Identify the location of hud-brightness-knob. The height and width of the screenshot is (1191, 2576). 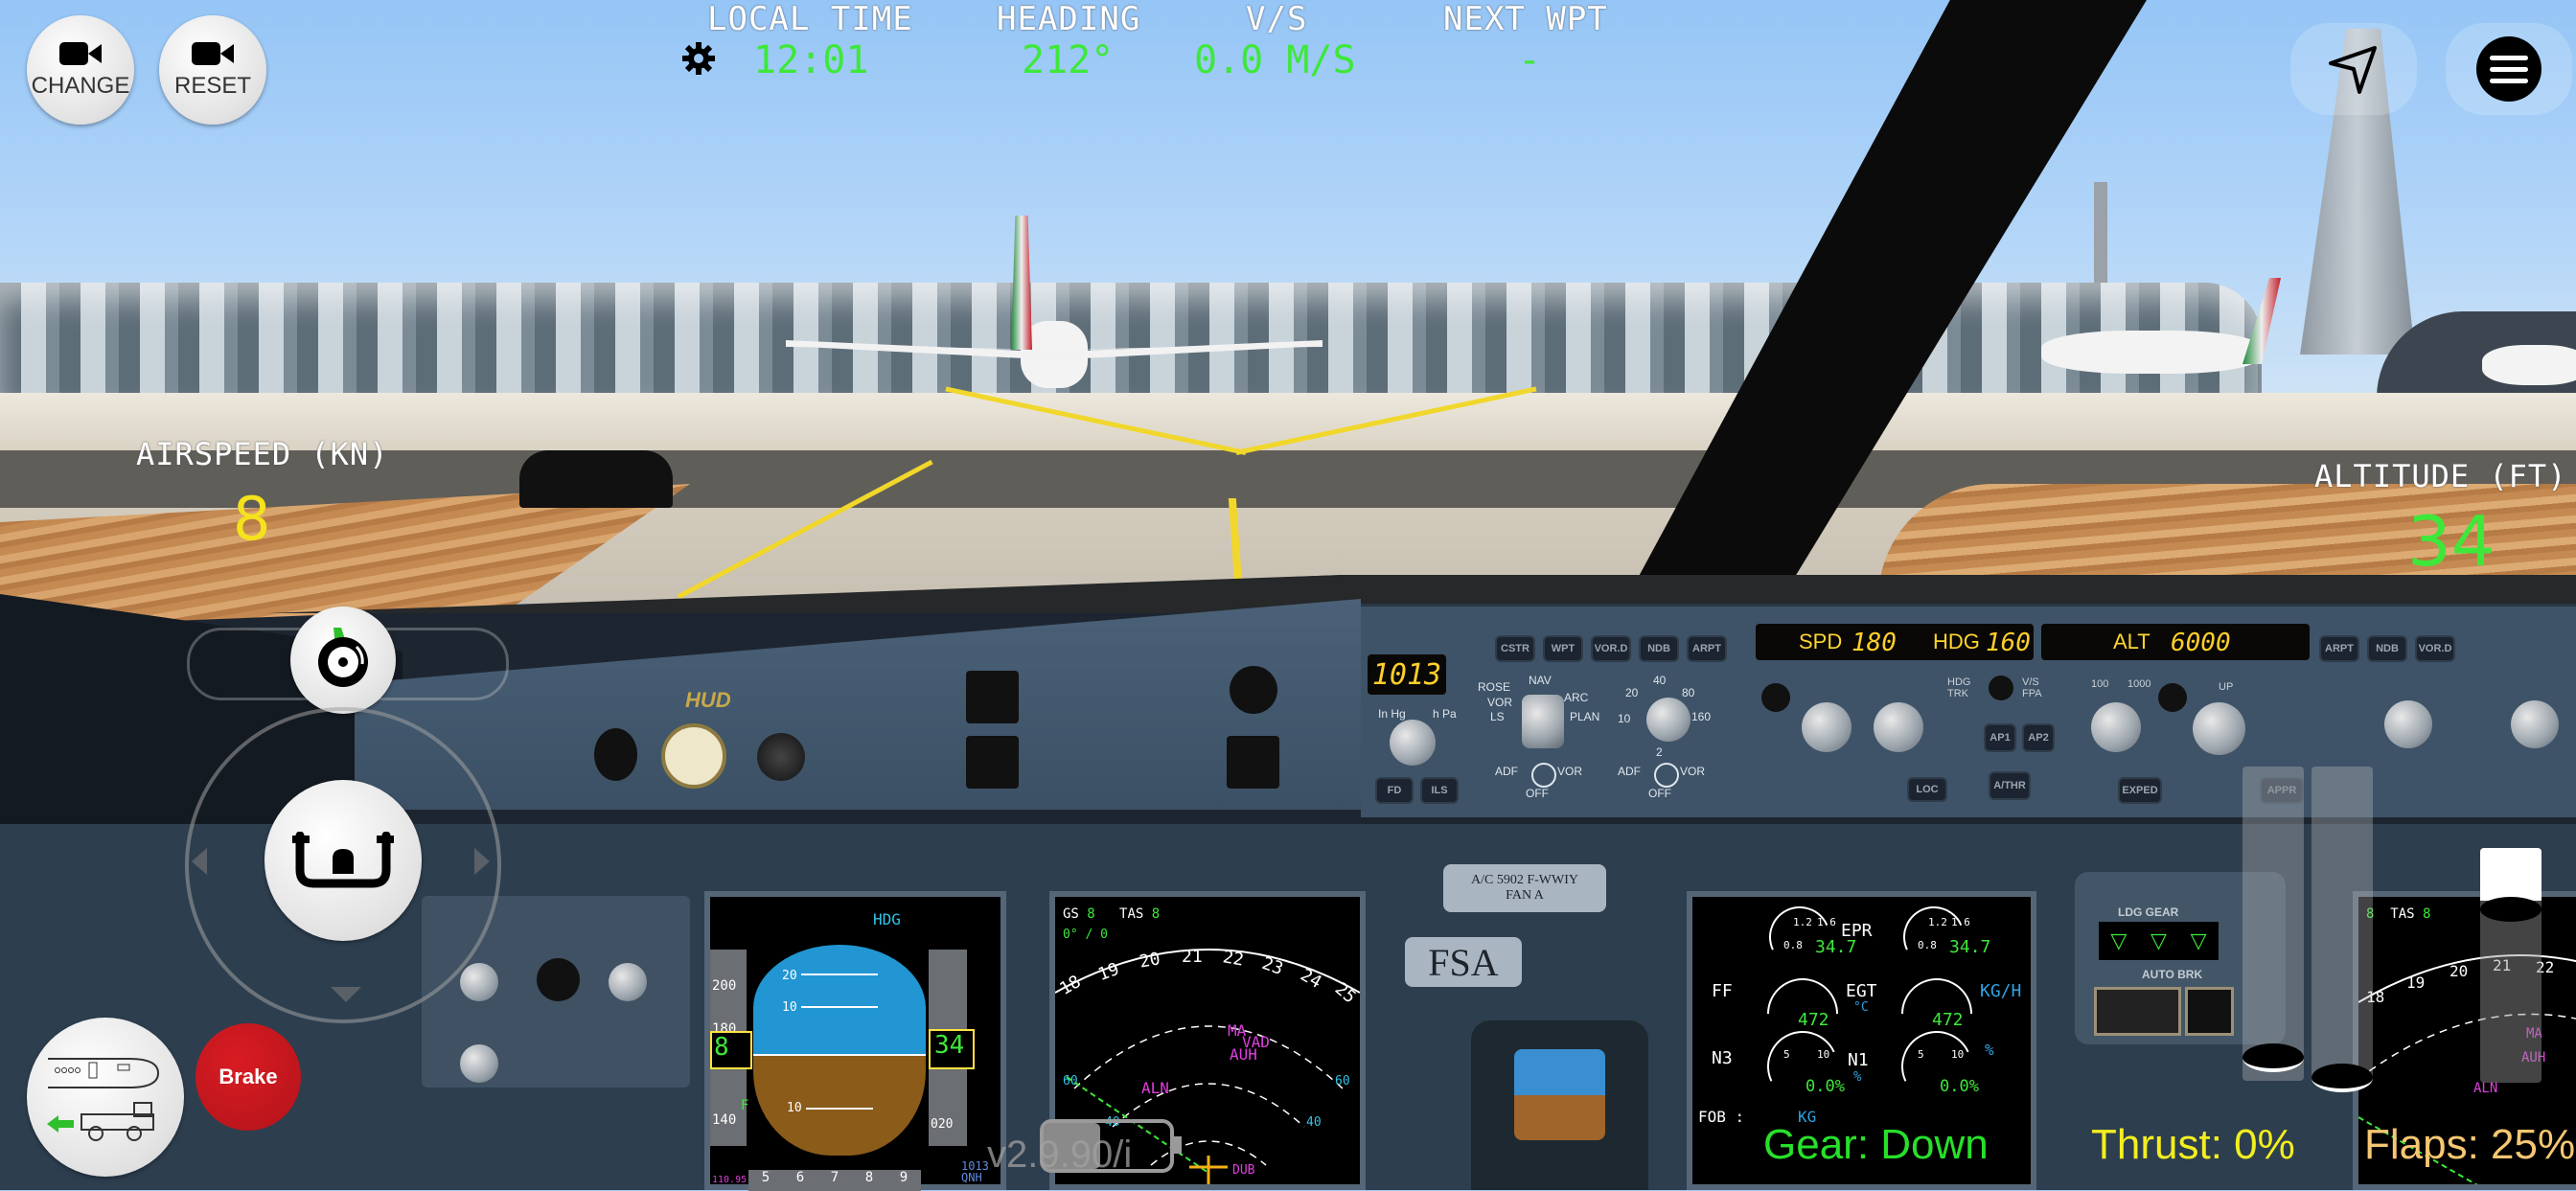
(693, 756).